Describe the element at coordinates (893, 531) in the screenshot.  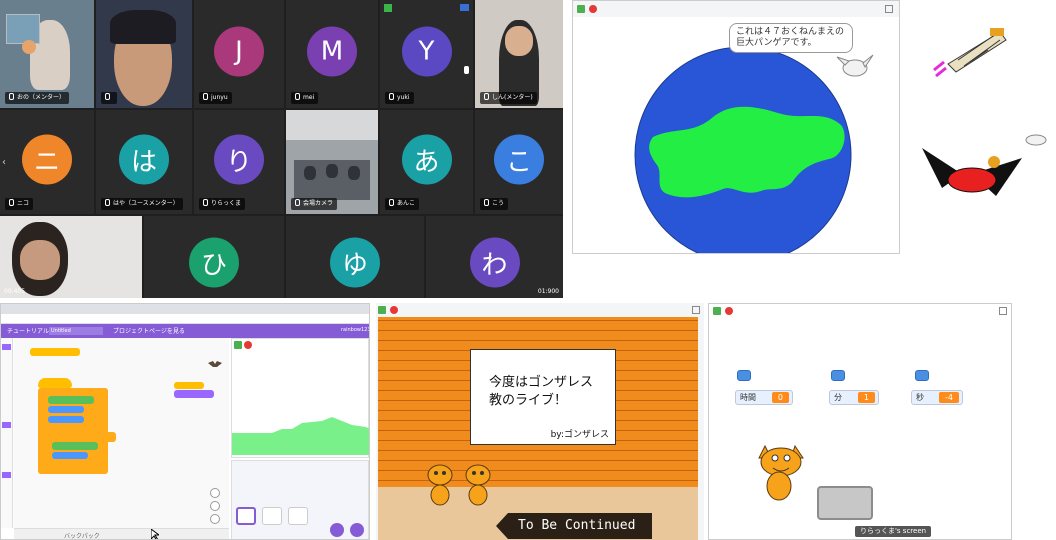
I see `screen-caption: りらっくま's screen` at that location.